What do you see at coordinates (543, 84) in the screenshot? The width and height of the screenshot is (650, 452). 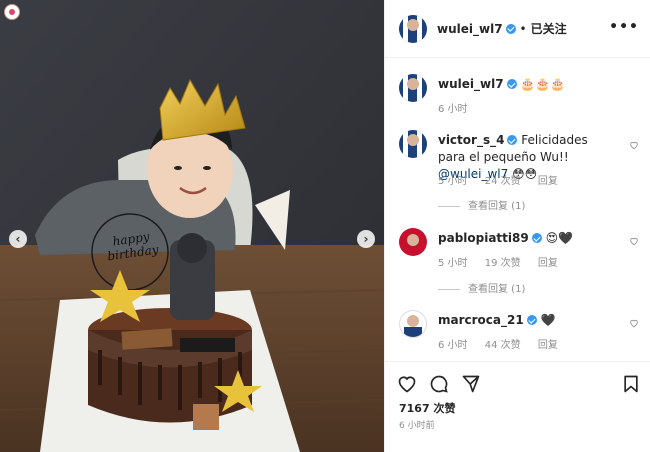 I see `caption-text: 🎂🎂🎂` at bounding box center [543, 84].